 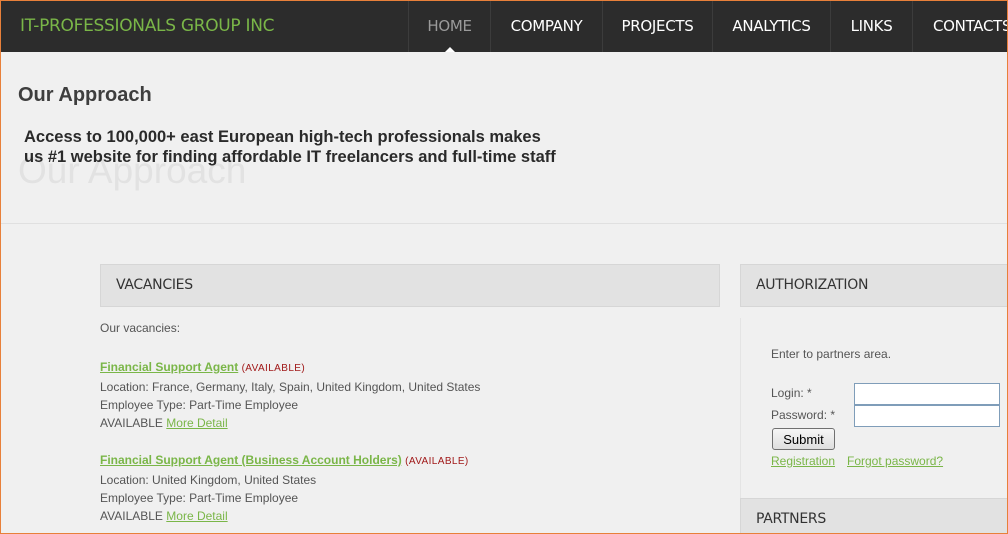 What do you see at coordinates (140, 328) in the screenshot?
I see `vacancies-intro: Our vacancies:` at bounding box center [140, 328].